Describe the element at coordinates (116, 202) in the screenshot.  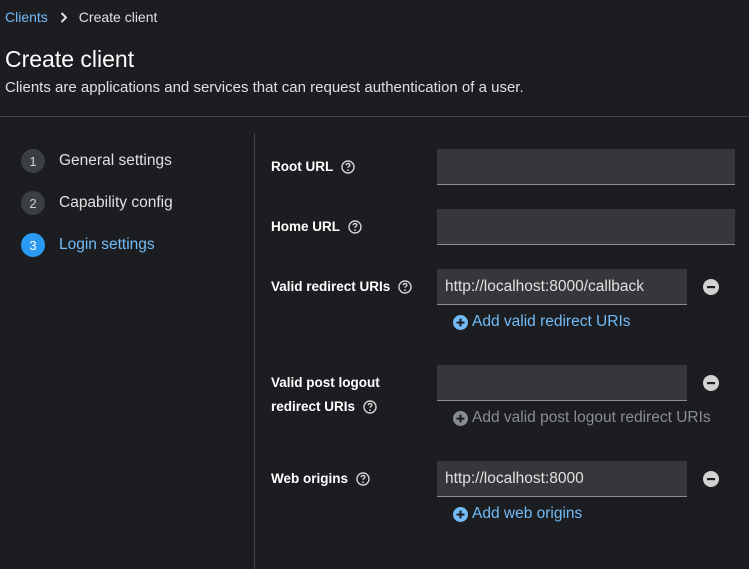
I see `step-label: Capability config` at that location.